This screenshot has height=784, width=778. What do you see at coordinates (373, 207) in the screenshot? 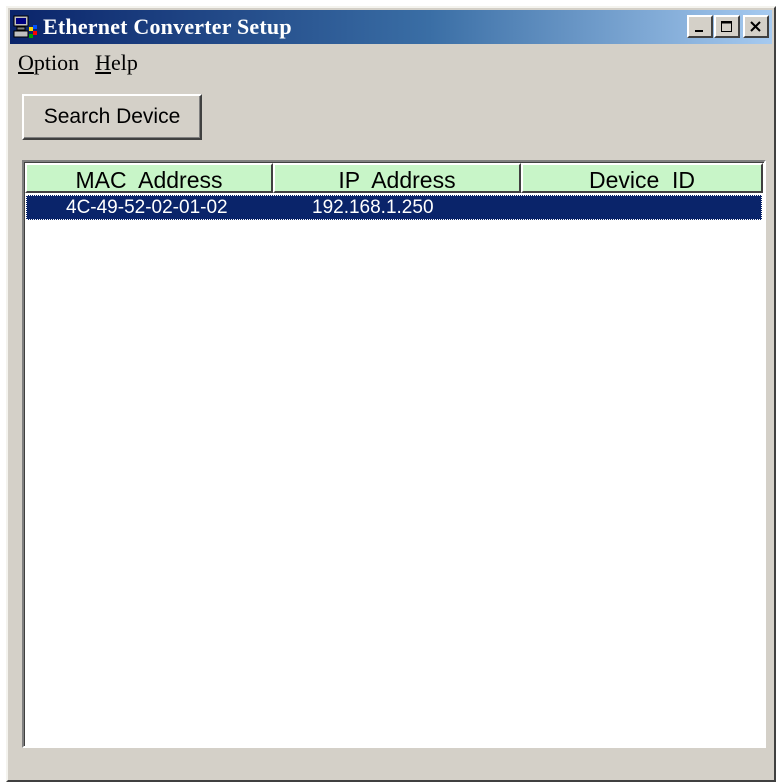
I see `cell-ip-address: 192.168.1.250` at bounding box center [373, 207].